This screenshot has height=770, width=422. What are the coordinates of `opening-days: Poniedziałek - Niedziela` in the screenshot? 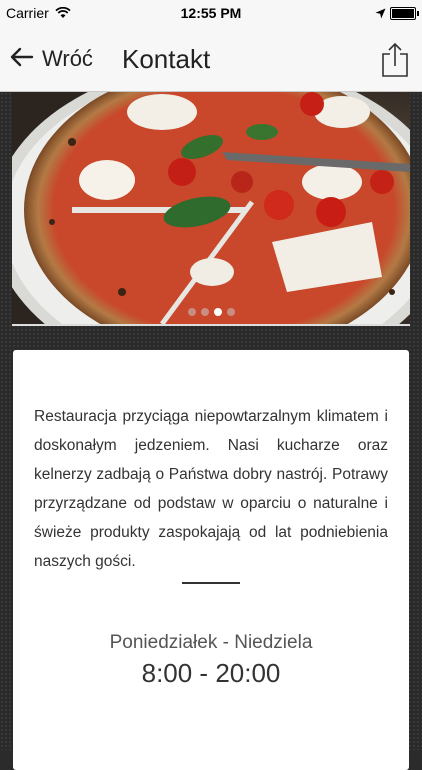 It's located at (211, 642).